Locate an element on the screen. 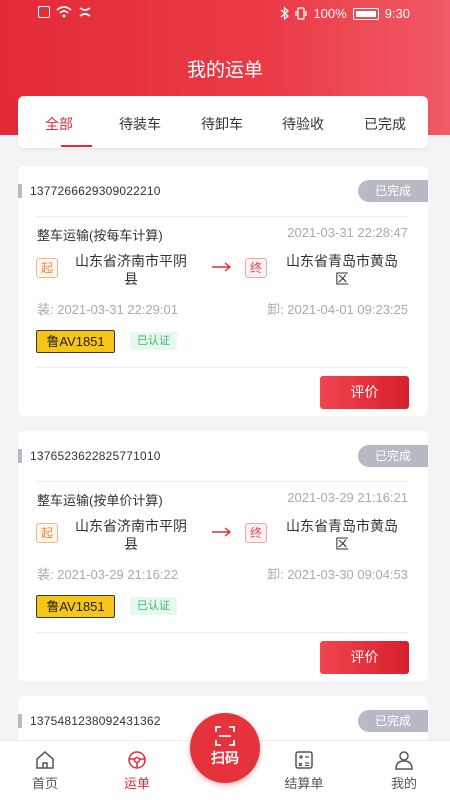  battery-percent: 100% is located at coordinates (330, 13).